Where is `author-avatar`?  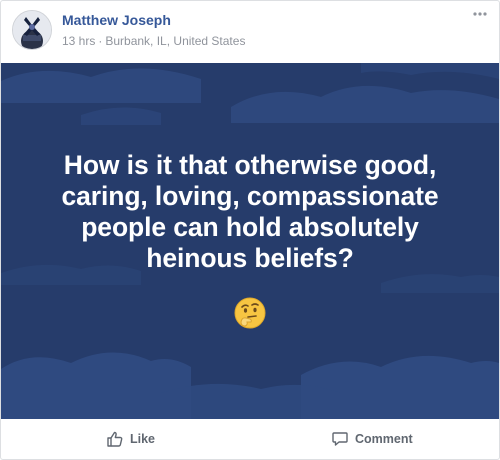 author-avatar is located at coordinates (32, 30).